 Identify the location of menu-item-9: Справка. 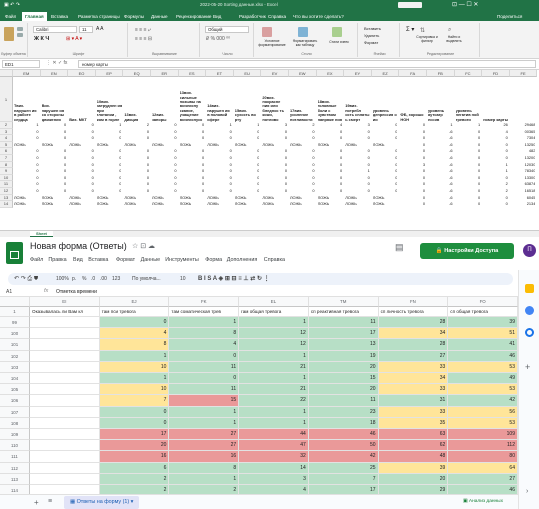
(274, 260).